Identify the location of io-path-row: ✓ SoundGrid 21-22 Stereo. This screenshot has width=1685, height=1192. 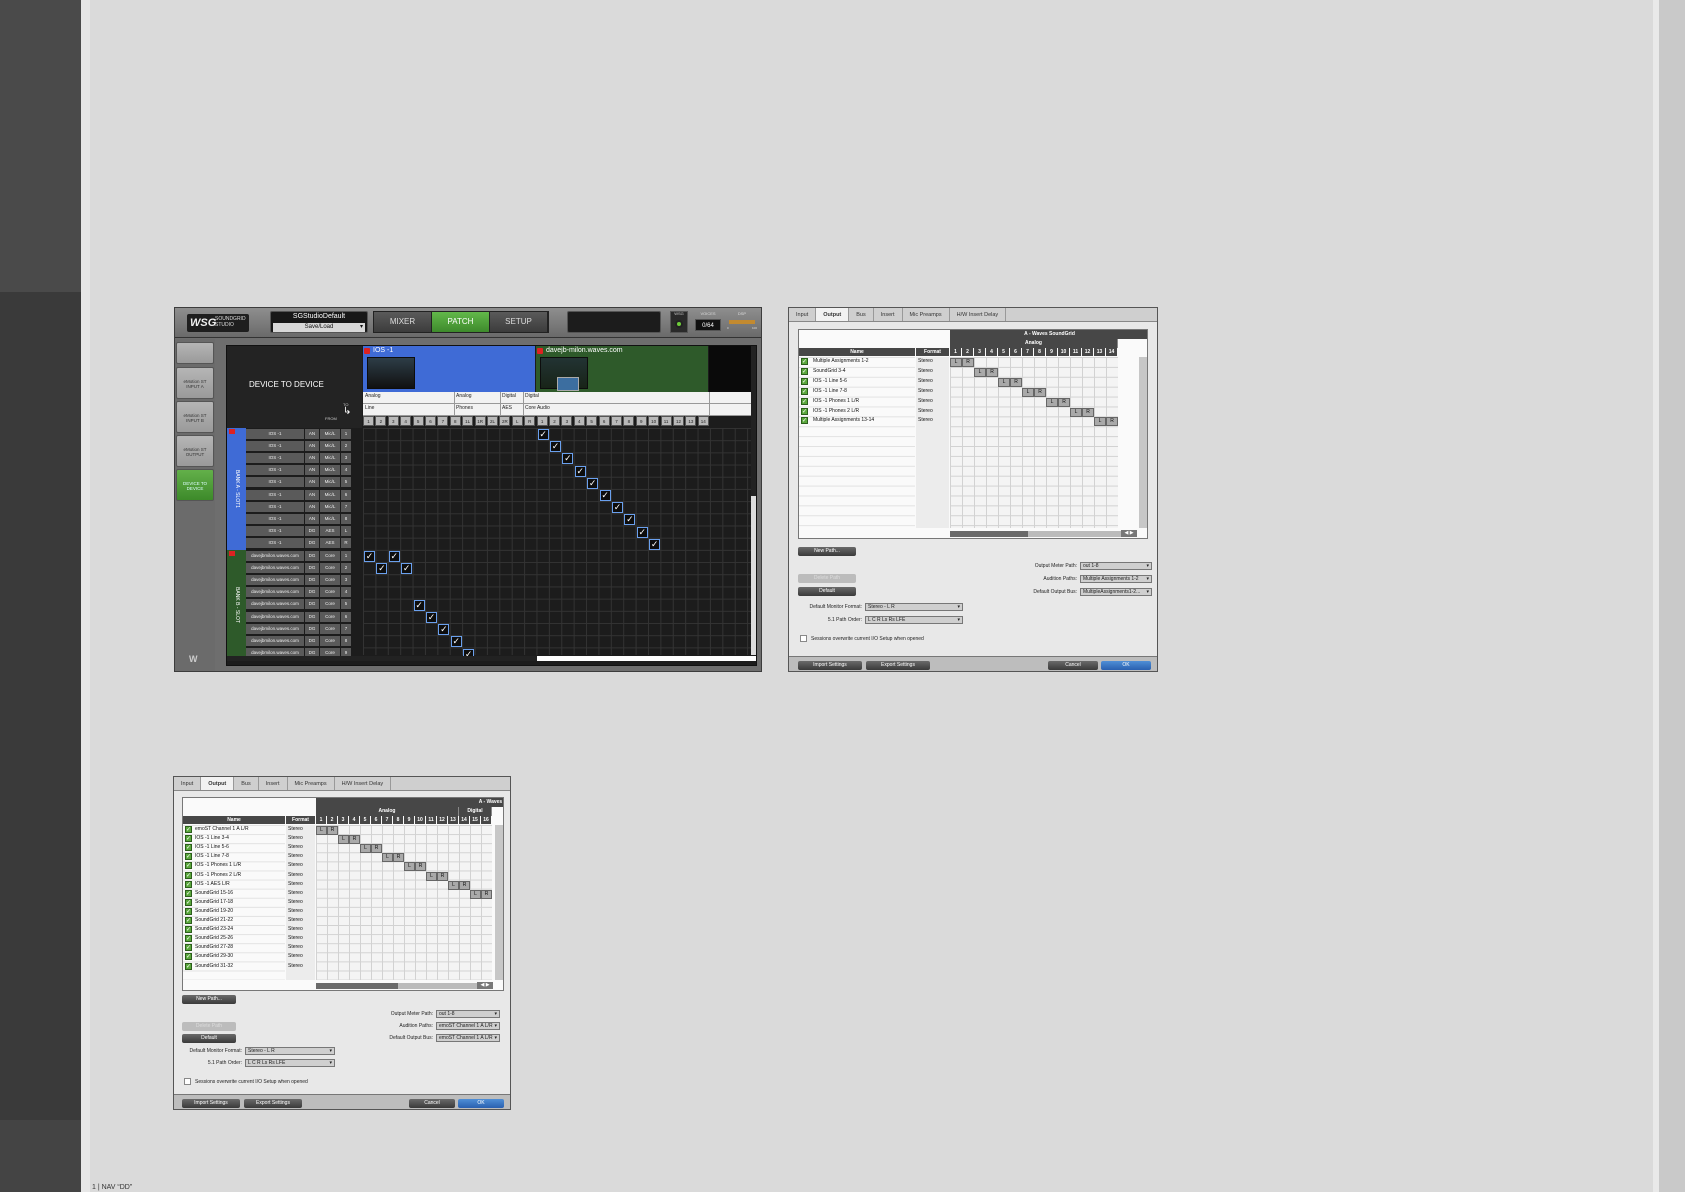
(249, 920).